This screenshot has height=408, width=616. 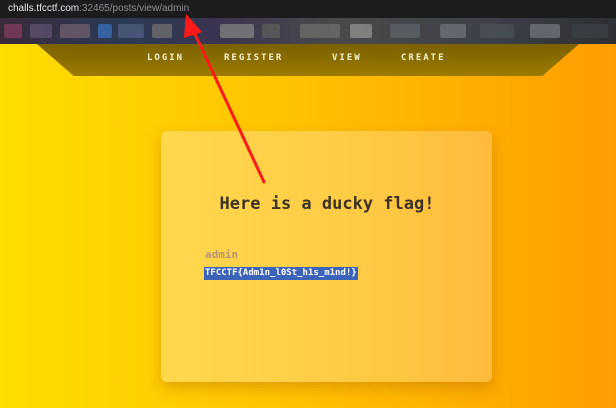 What do you see at coordinates (193, 26) in the screenshot?
I see `arrow-head` at bounding box center [193, 26].